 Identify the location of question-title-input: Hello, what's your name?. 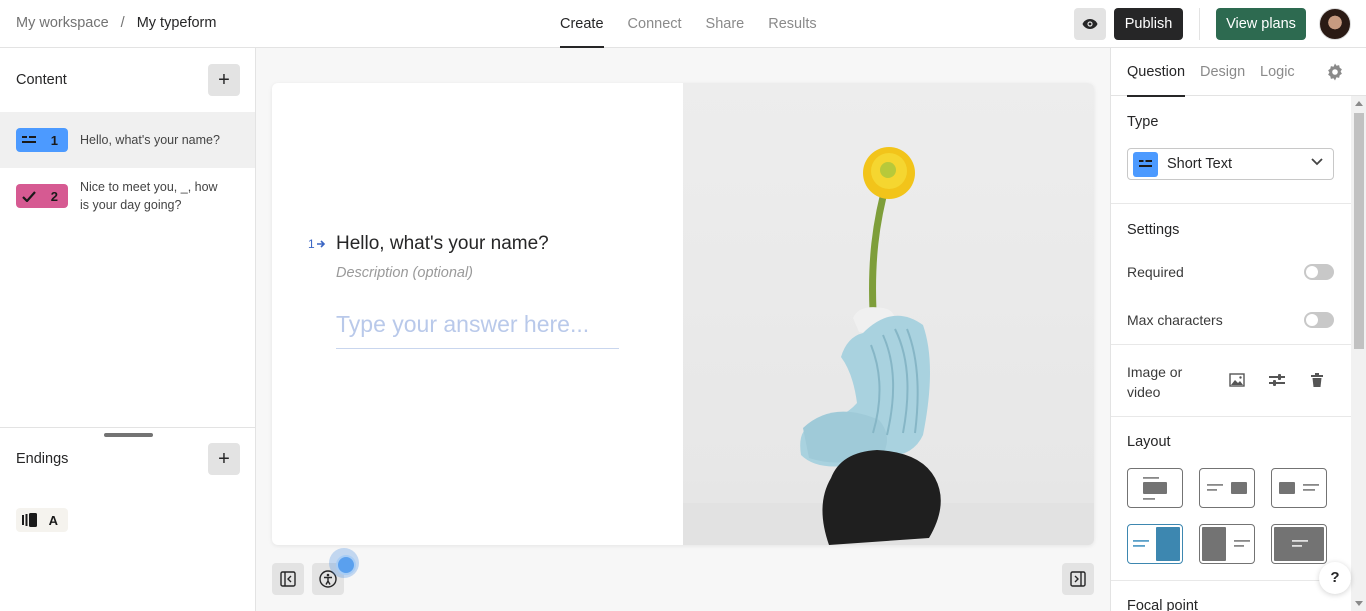
(442, 244).